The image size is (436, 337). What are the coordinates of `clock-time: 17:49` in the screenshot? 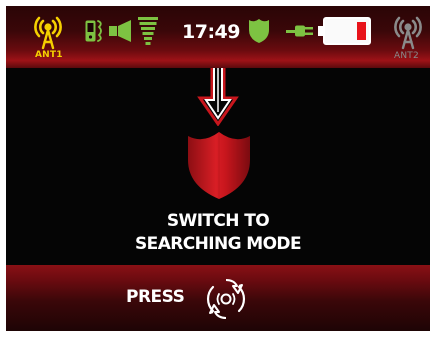 It's located at (211, 32).